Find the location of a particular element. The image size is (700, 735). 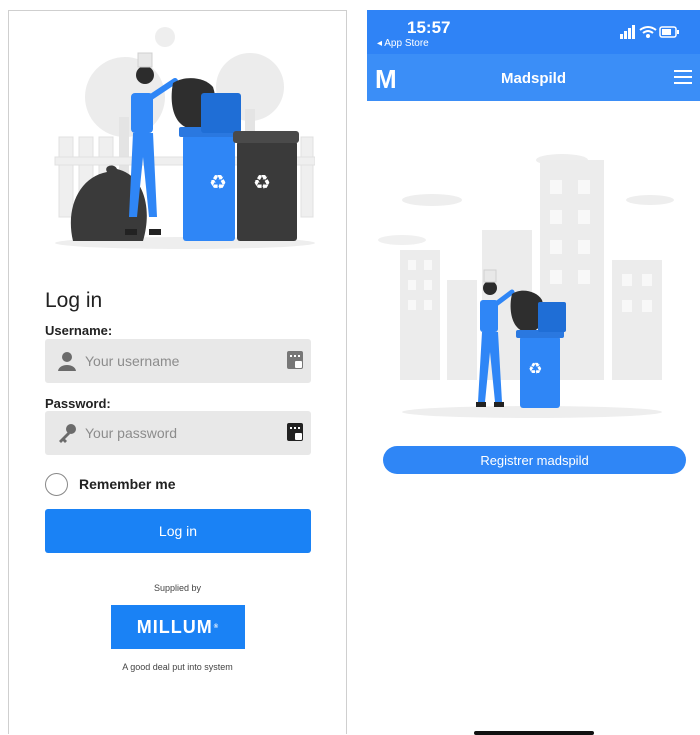

app-navbar: M Madspild is located at coordinates (533, 77).